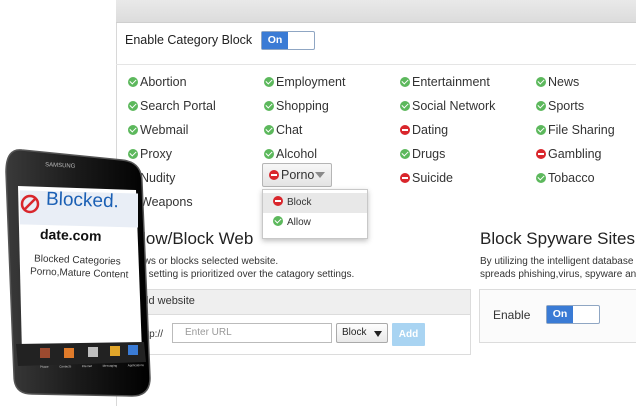 The image size is (636, 406). Describe the element at coordinates (430, 130) in the screenshot. I see `category-label: Dating` at that location.